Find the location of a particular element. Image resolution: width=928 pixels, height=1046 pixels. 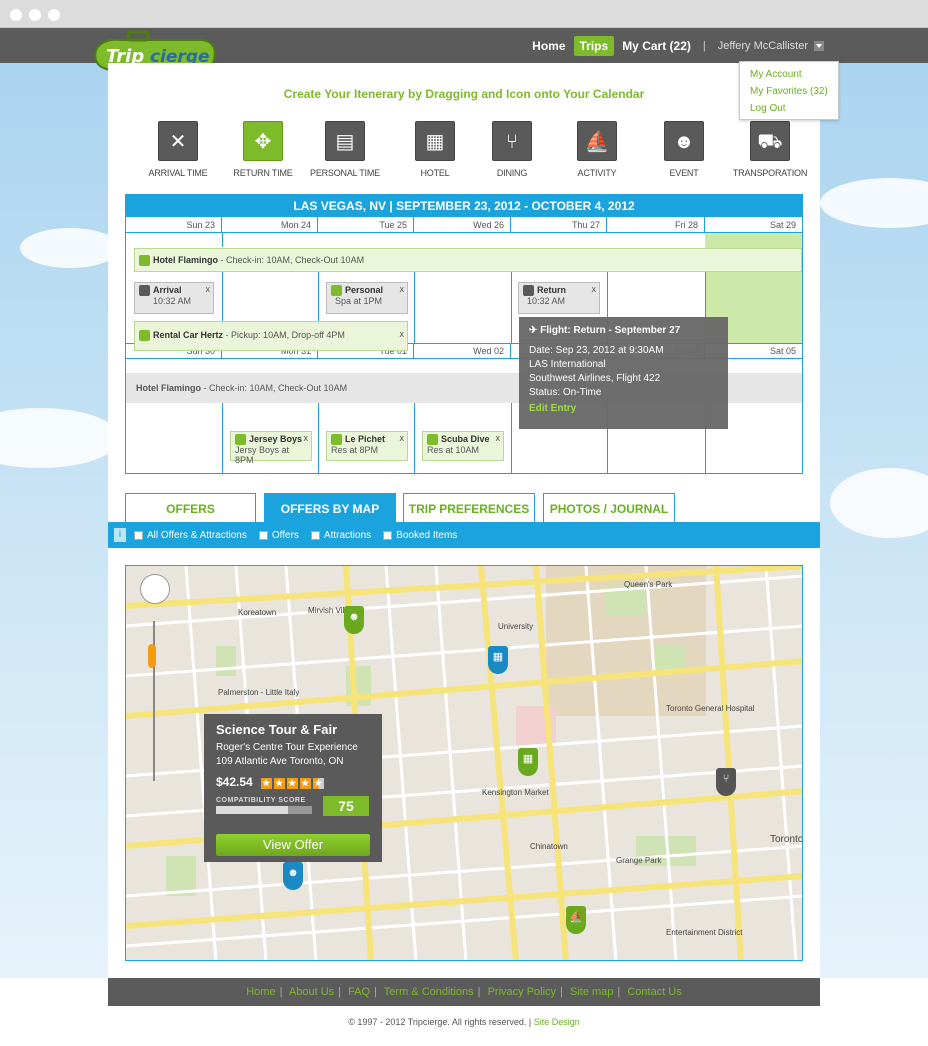

nav-trips: Trips is located at coordinates (594, 45).